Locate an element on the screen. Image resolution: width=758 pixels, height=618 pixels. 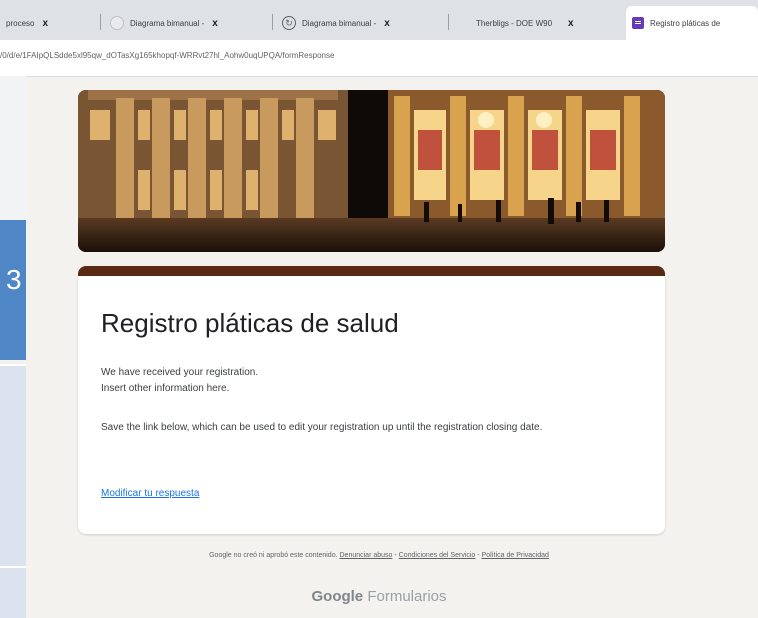
report-abuse-link: Denunciar abuso is located at coordinates (366, 555).